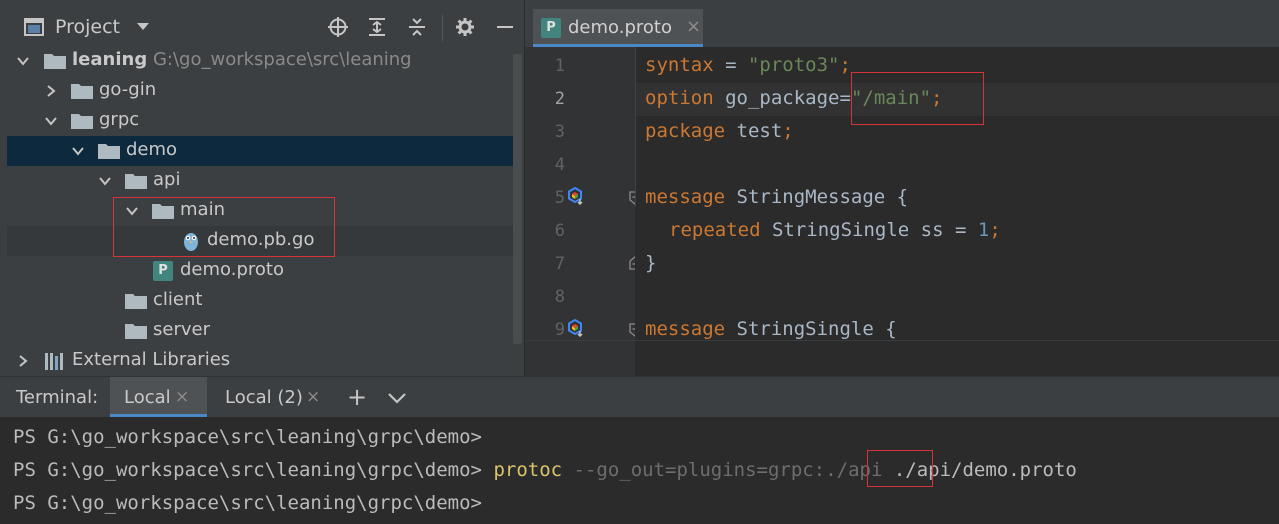  Describe the element at coordinates (685, 131) in the screenshot. I see `keyword: package` at that location.